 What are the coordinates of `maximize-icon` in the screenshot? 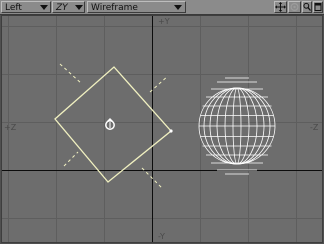 It's located at (318, 7).